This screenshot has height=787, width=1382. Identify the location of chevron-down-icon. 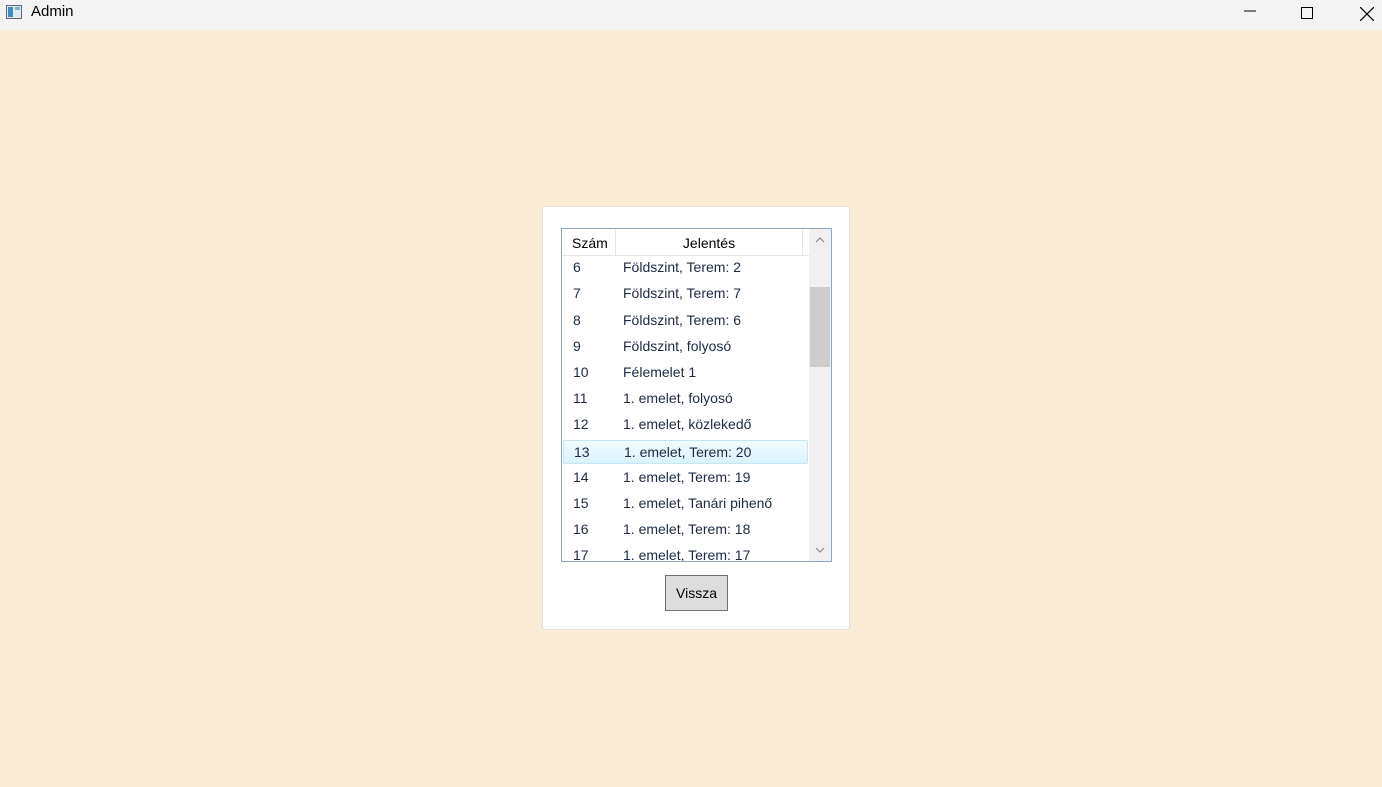
(820, 550).